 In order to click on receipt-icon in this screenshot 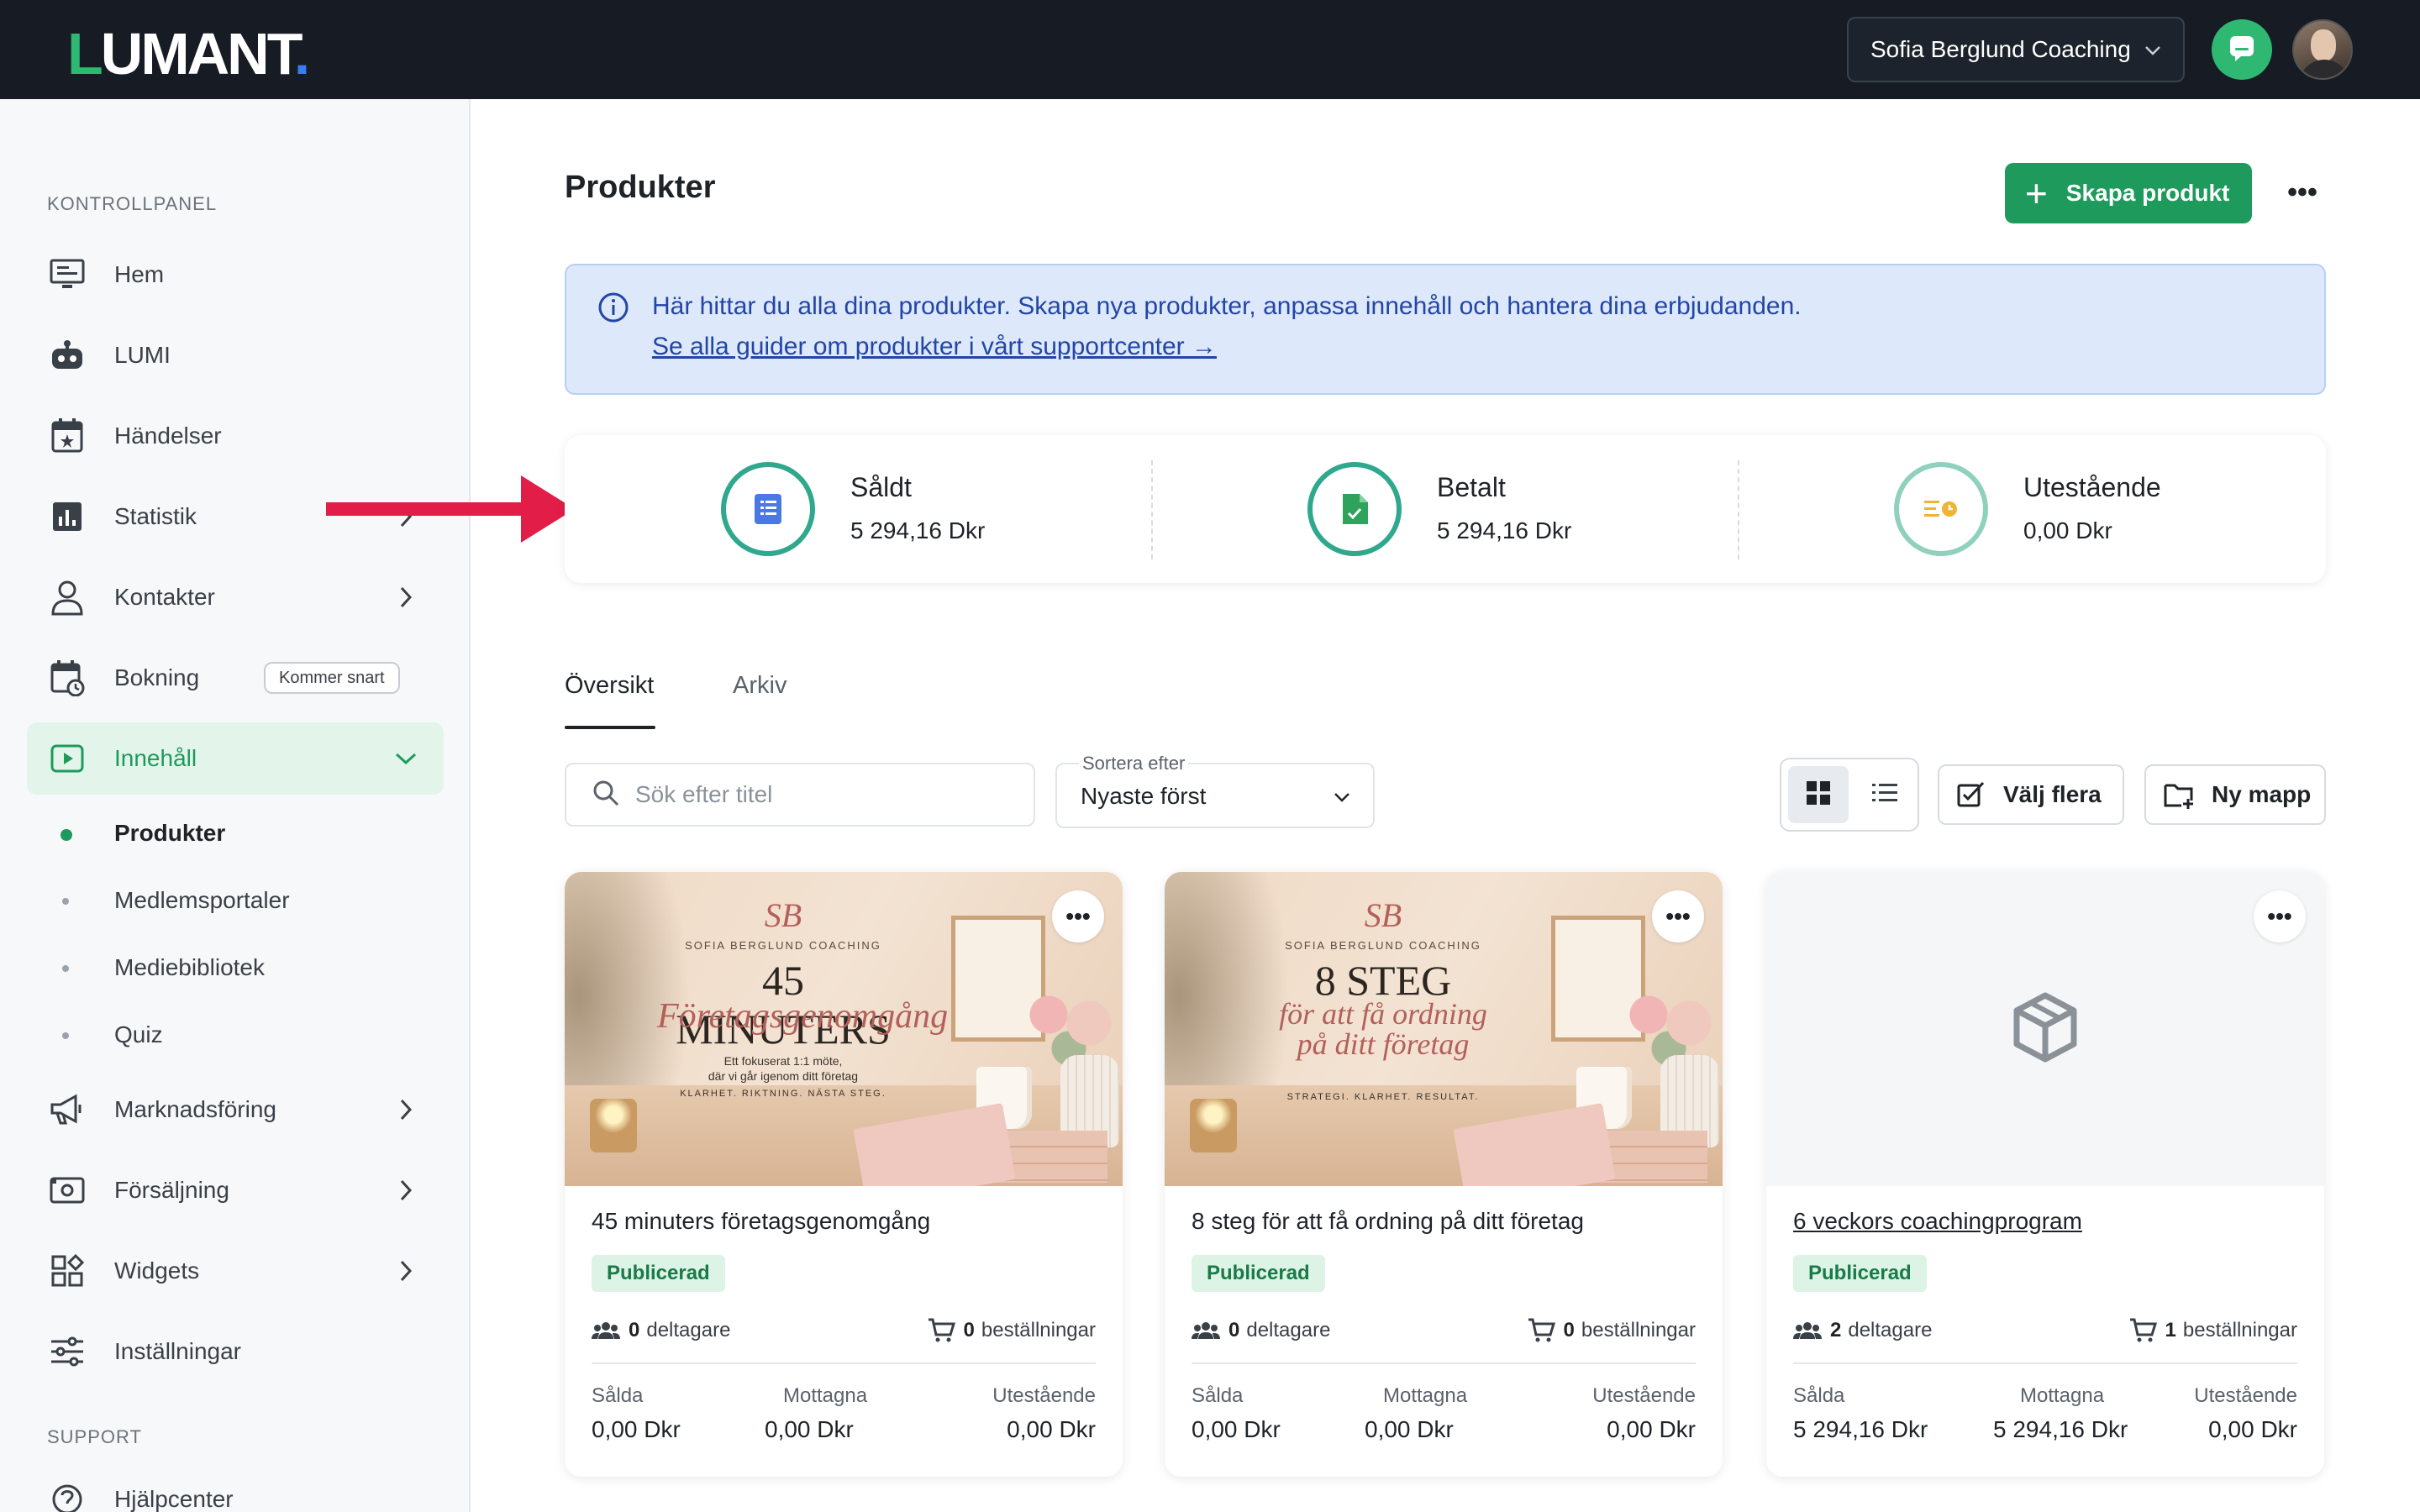, I will do `click(768, 509)`.